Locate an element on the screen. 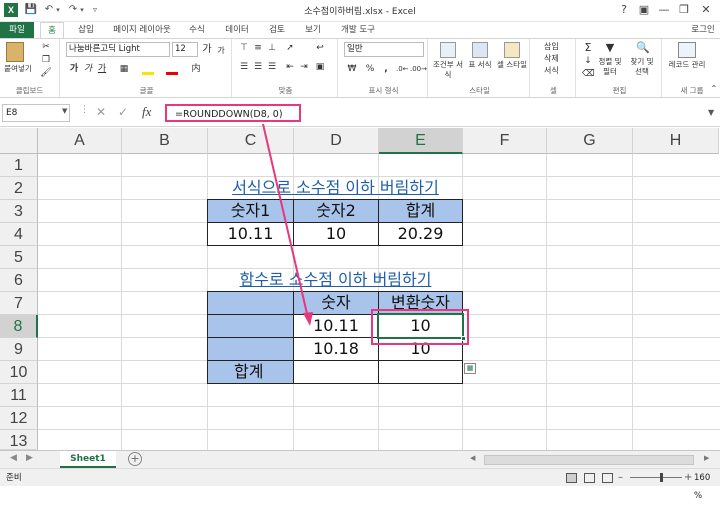 Image resolution: width=720 pixels, height=505 pixels. cell-styles-button: 셀 스타일 is located at coordinates (512, 65).